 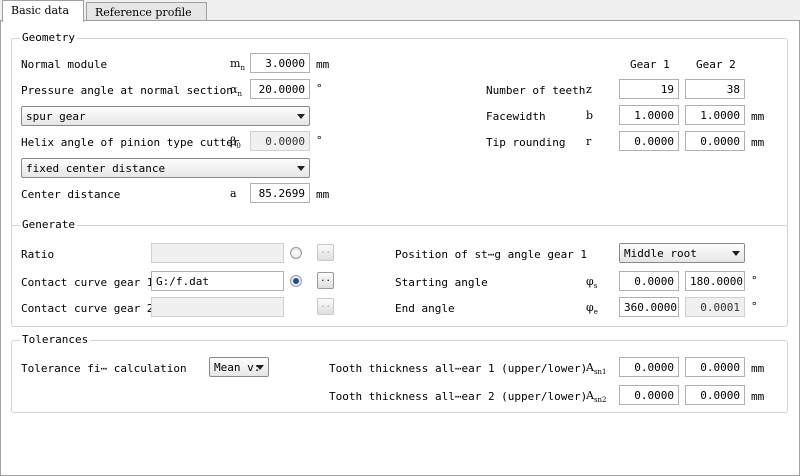 What do you see at coordinates (296, 253) in the screenshot?
I see `ratio-radio` at bounding box center [296, 253].